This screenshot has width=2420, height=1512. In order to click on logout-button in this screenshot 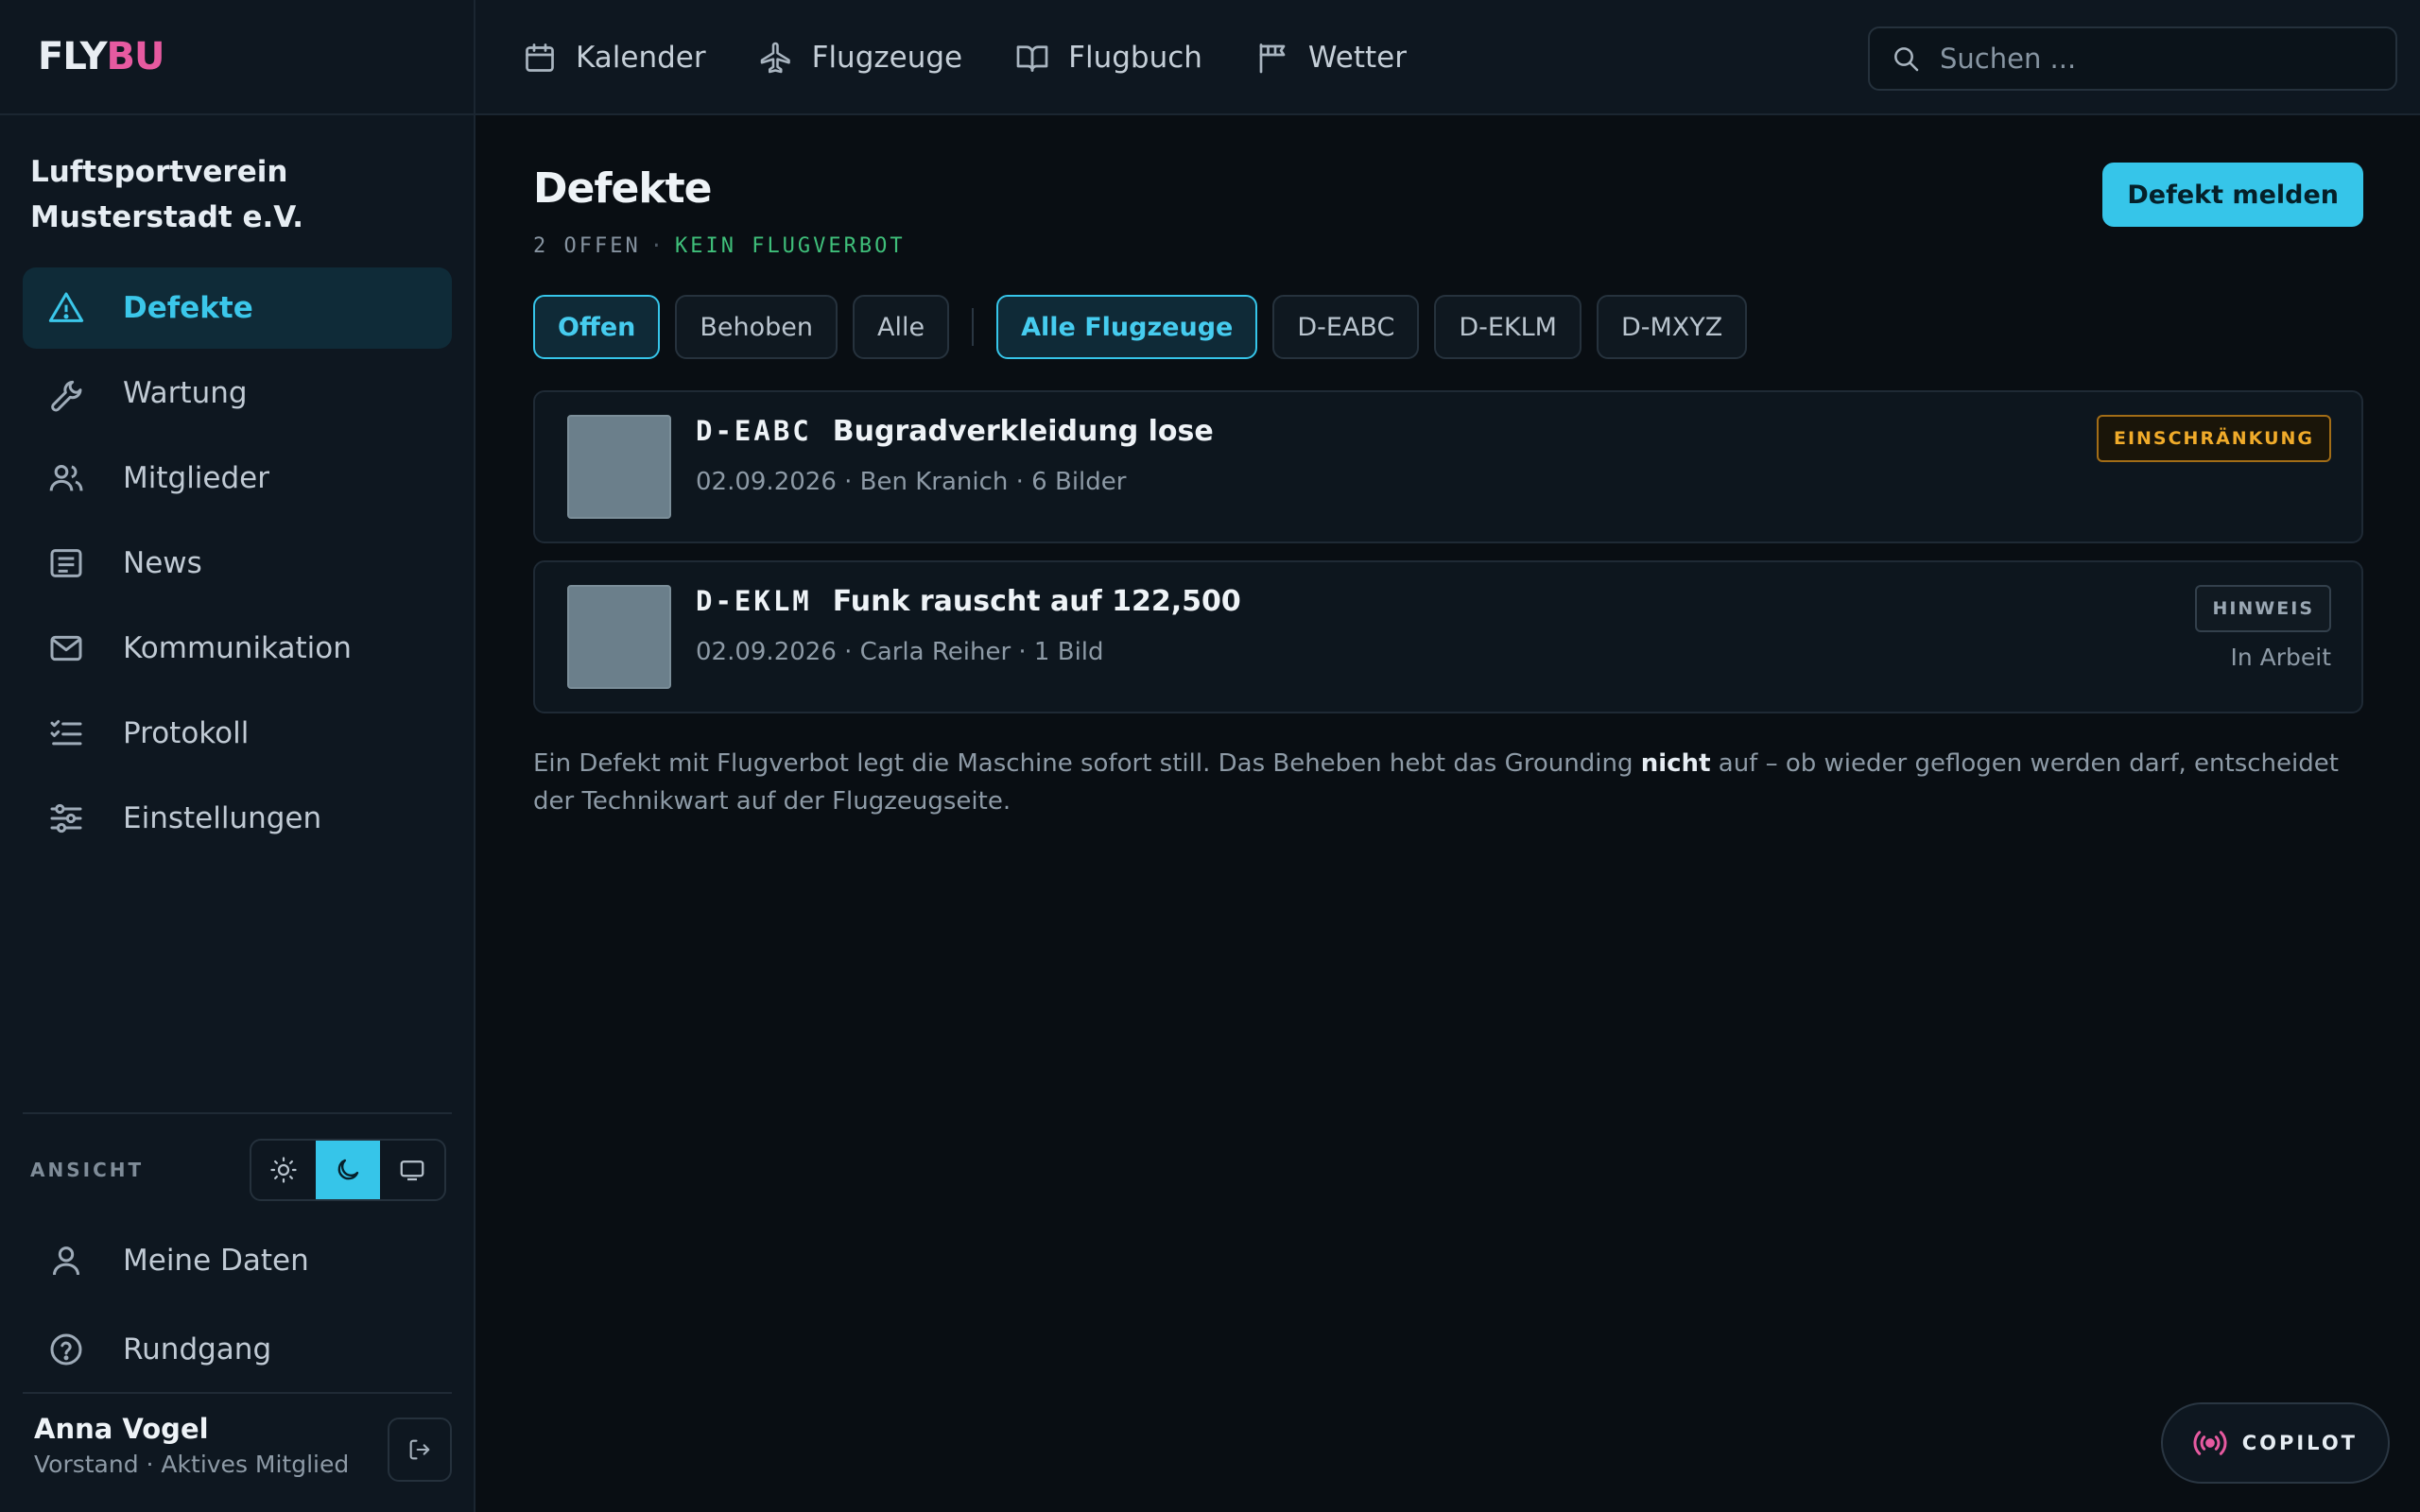, I will do `click(420, 1450)`.